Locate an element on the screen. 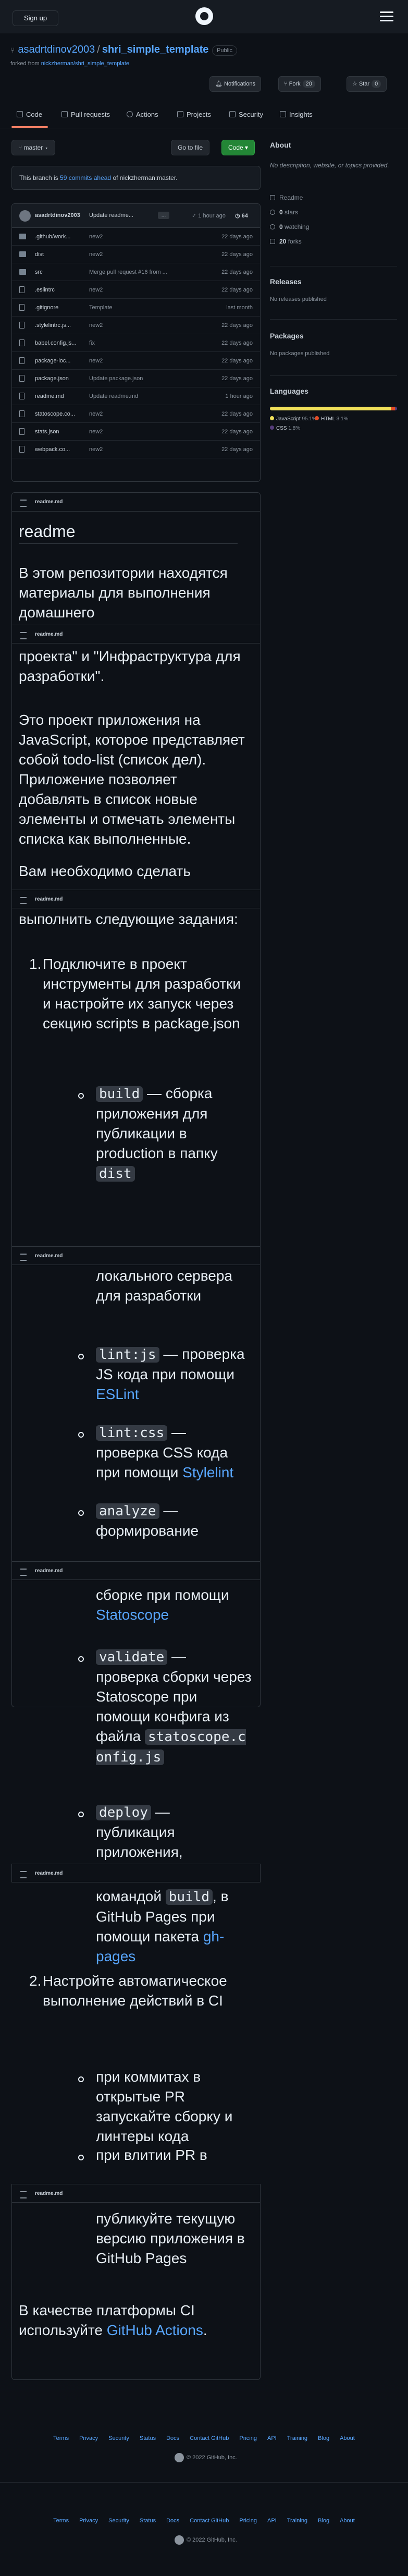  forks-link: 20 forks is located at coordinates (286, 241).